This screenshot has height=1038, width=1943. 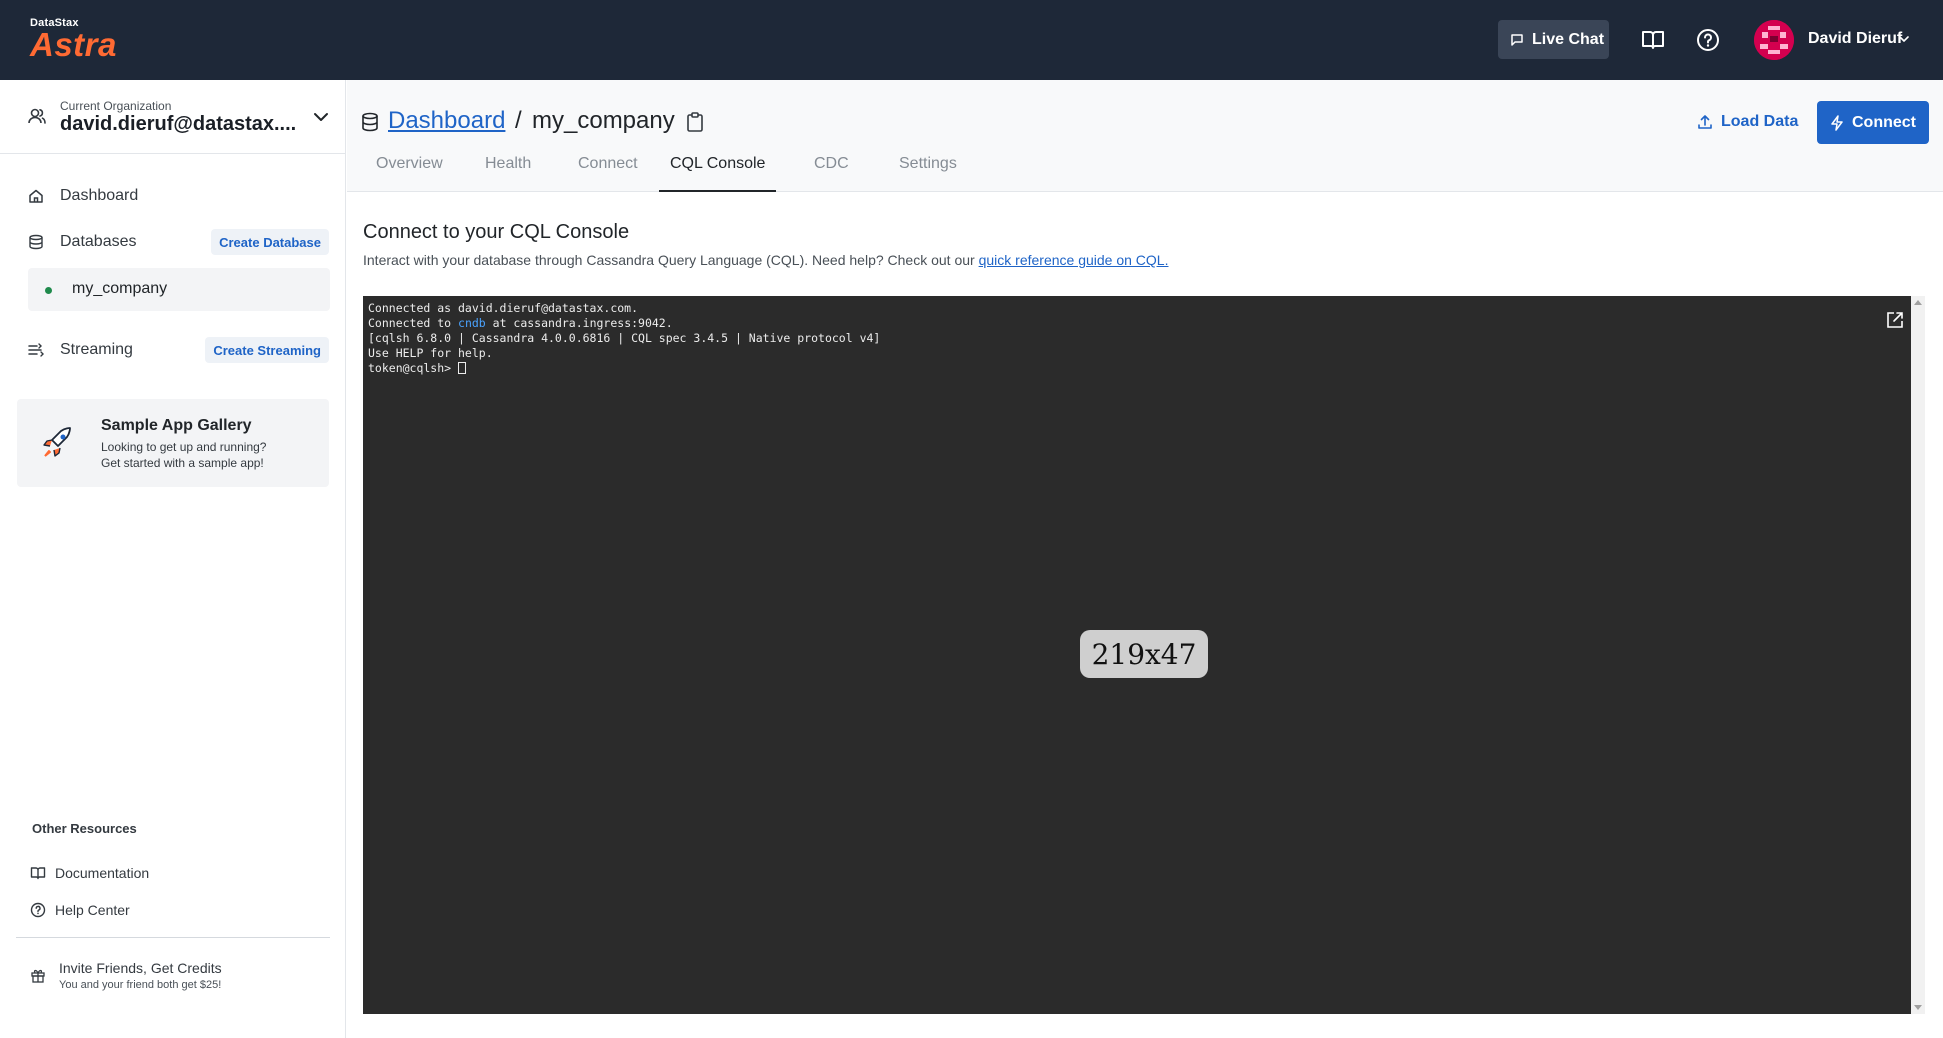 I want to click on database-name: my_company, so click(x=120, y=288).